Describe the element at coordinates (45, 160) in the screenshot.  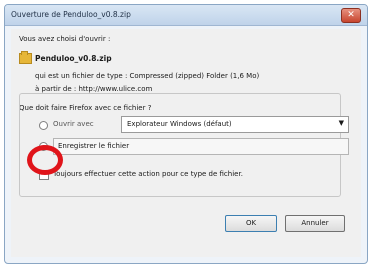
I see `red-highlight-circle` at that location.